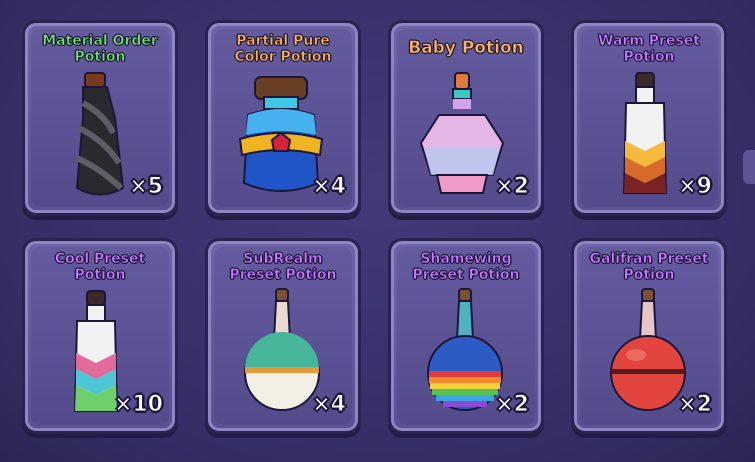 The height and width of the screenshot is (462, 755). I want to click on inventory-slot-baby-potion: Baby Potion ×2, so click(466, 118).